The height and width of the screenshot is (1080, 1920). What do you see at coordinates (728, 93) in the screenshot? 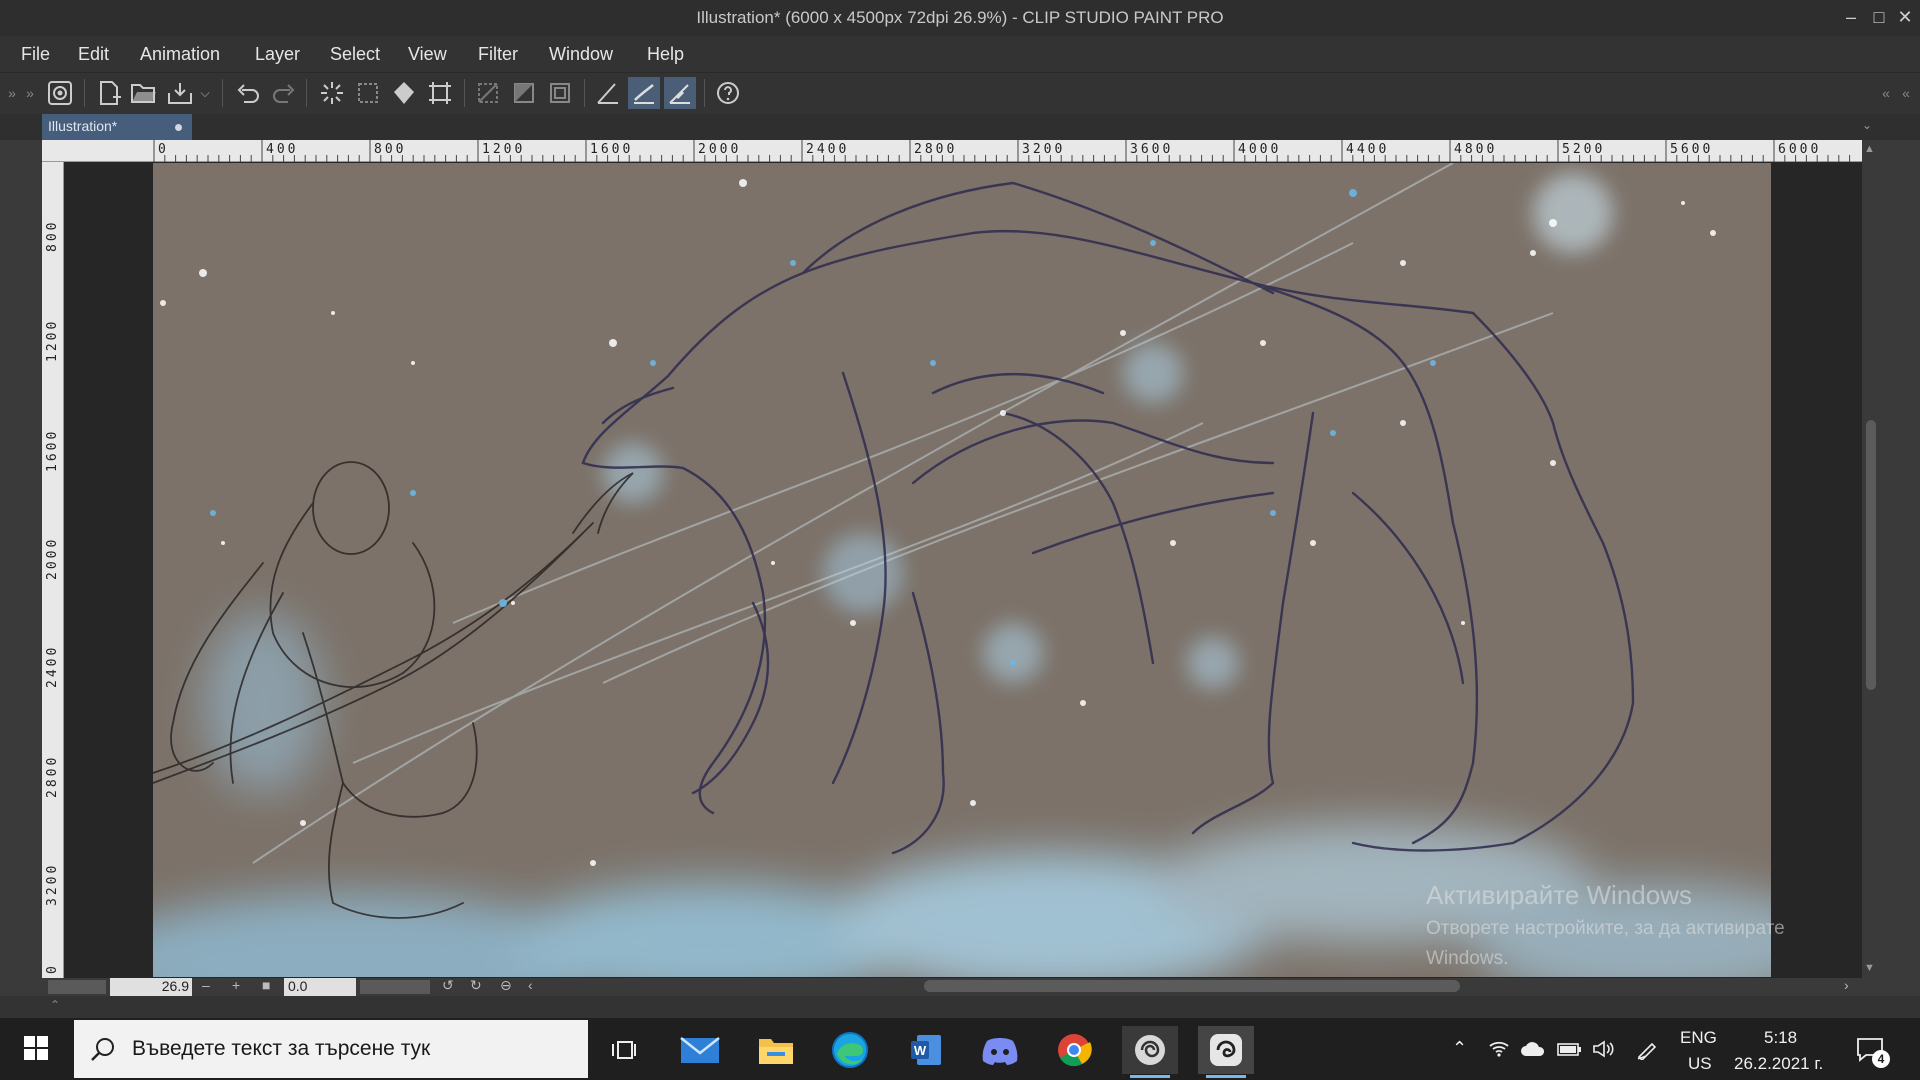
I see `help-icon` at bounding box center [728, 93].